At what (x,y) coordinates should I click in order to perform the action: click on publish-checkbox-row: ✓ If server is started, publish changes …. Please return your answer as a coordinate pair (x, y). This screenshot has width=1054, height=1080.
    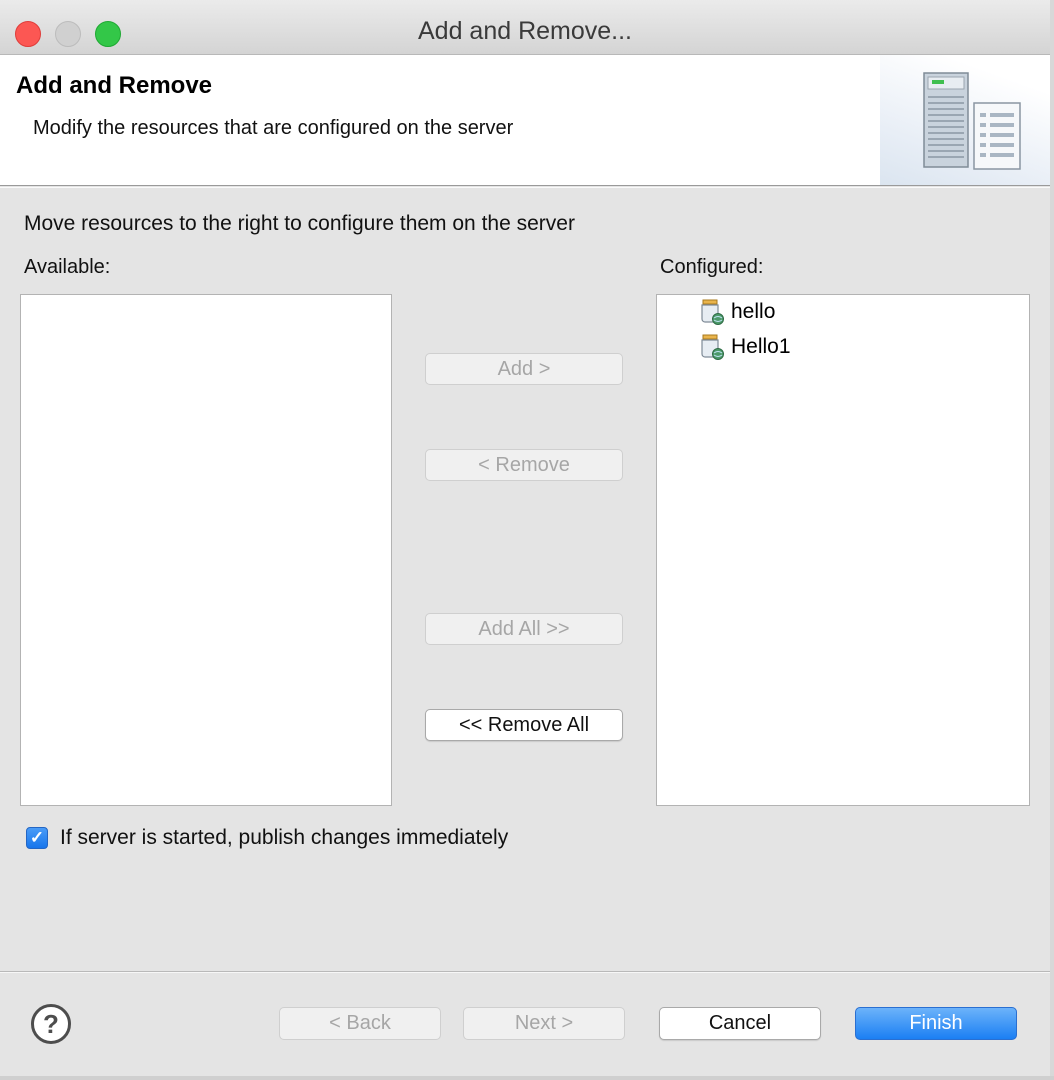
    Looking at the image, I should click on (267, 838).